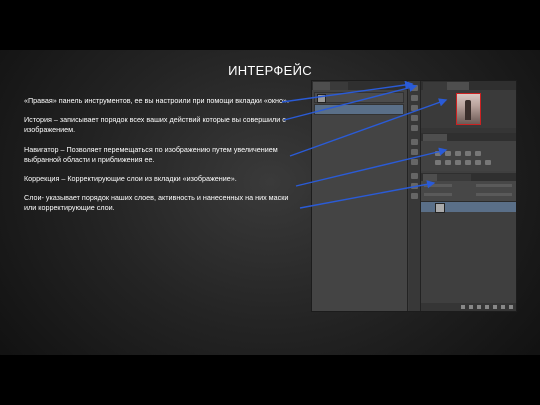  Describe the element at coordinates (371, 167) in the screenshot. I see `arrow-to-adjustments` at that location.